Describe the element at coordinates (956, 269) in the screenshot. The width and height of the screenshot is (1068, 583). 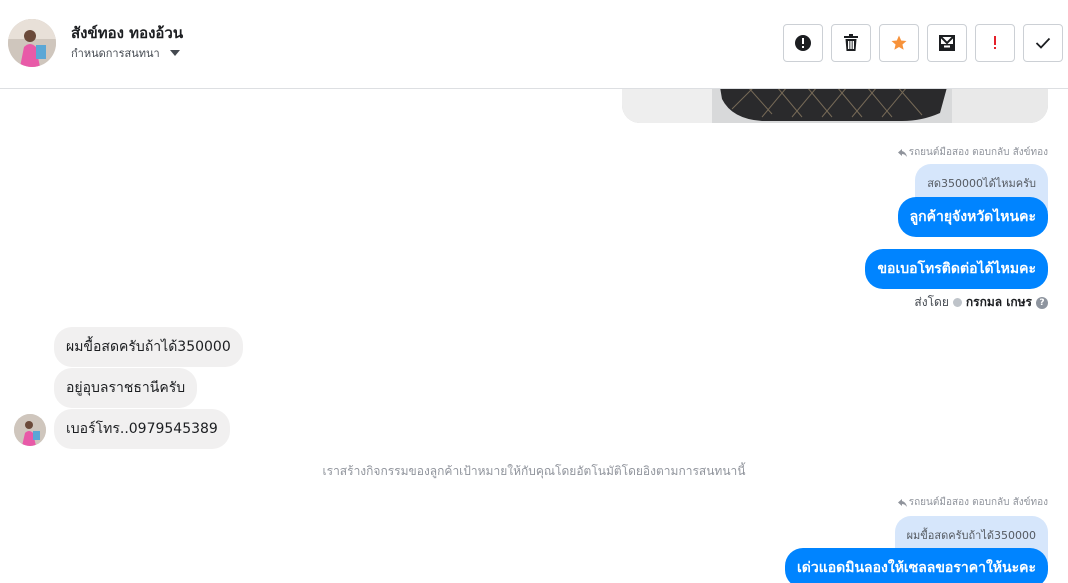
I see `outgoing-message: ขอเบอโทรติดต่อได้ไหมคะ` at that location.